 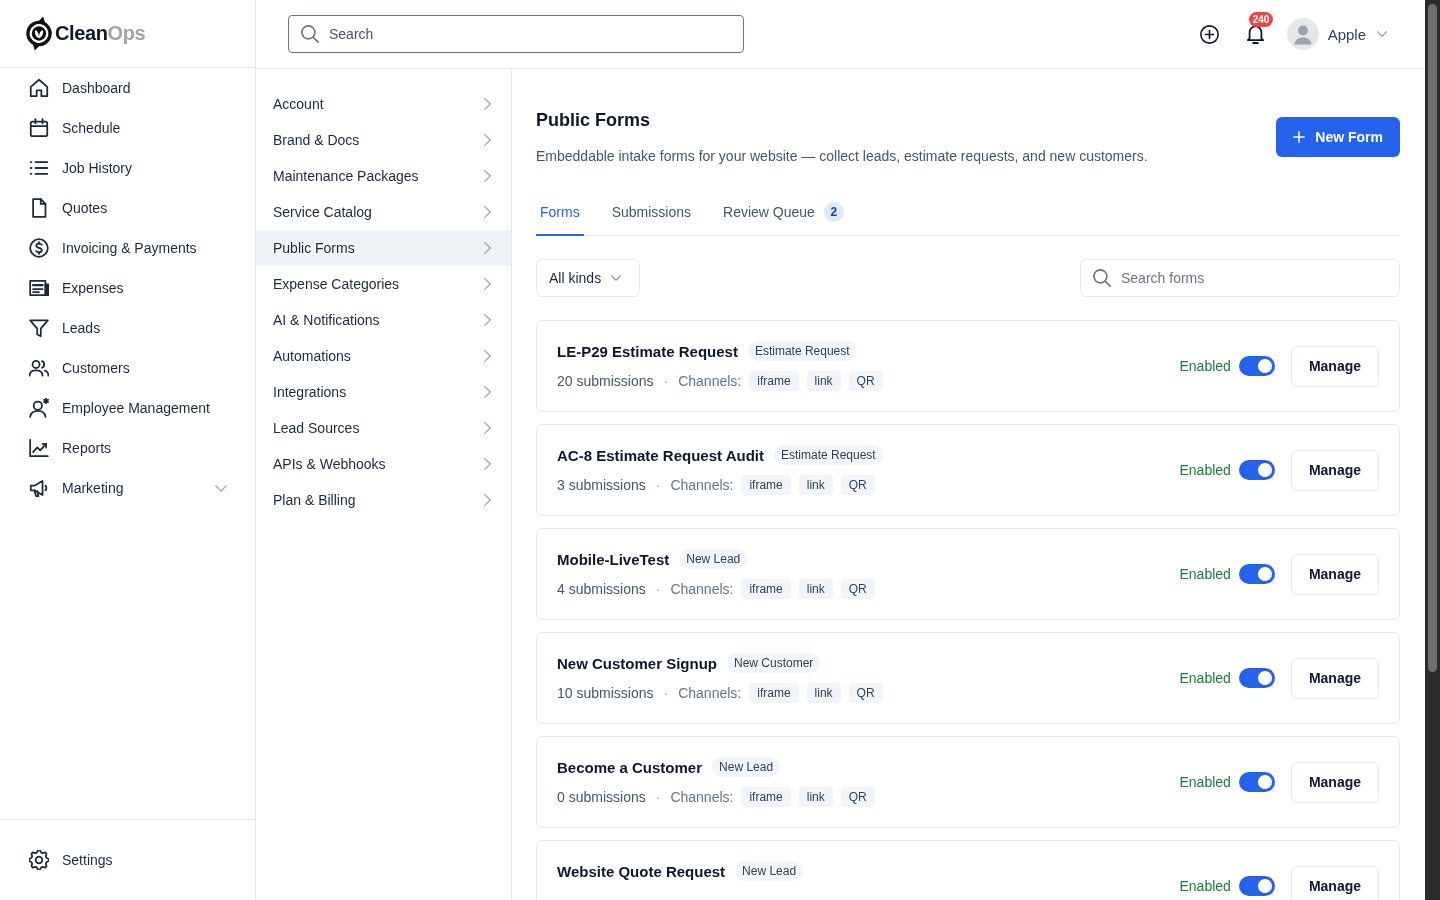 I want to click on user-menu-button: Apple, so click(x=1336, y=34).